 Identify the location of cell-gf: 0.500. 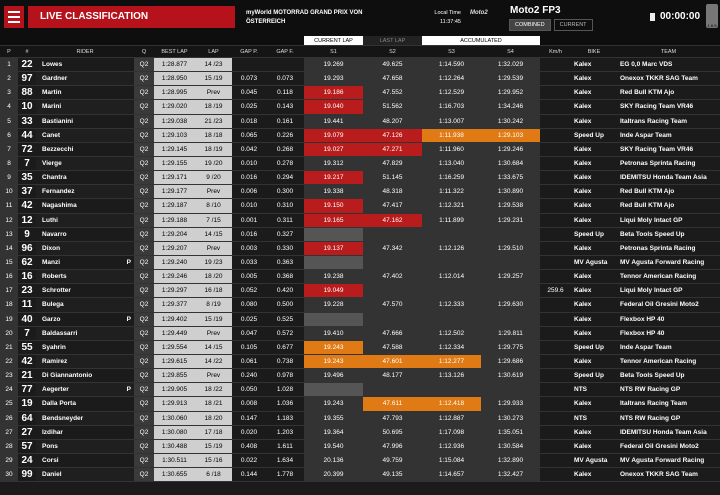
(285, 305).